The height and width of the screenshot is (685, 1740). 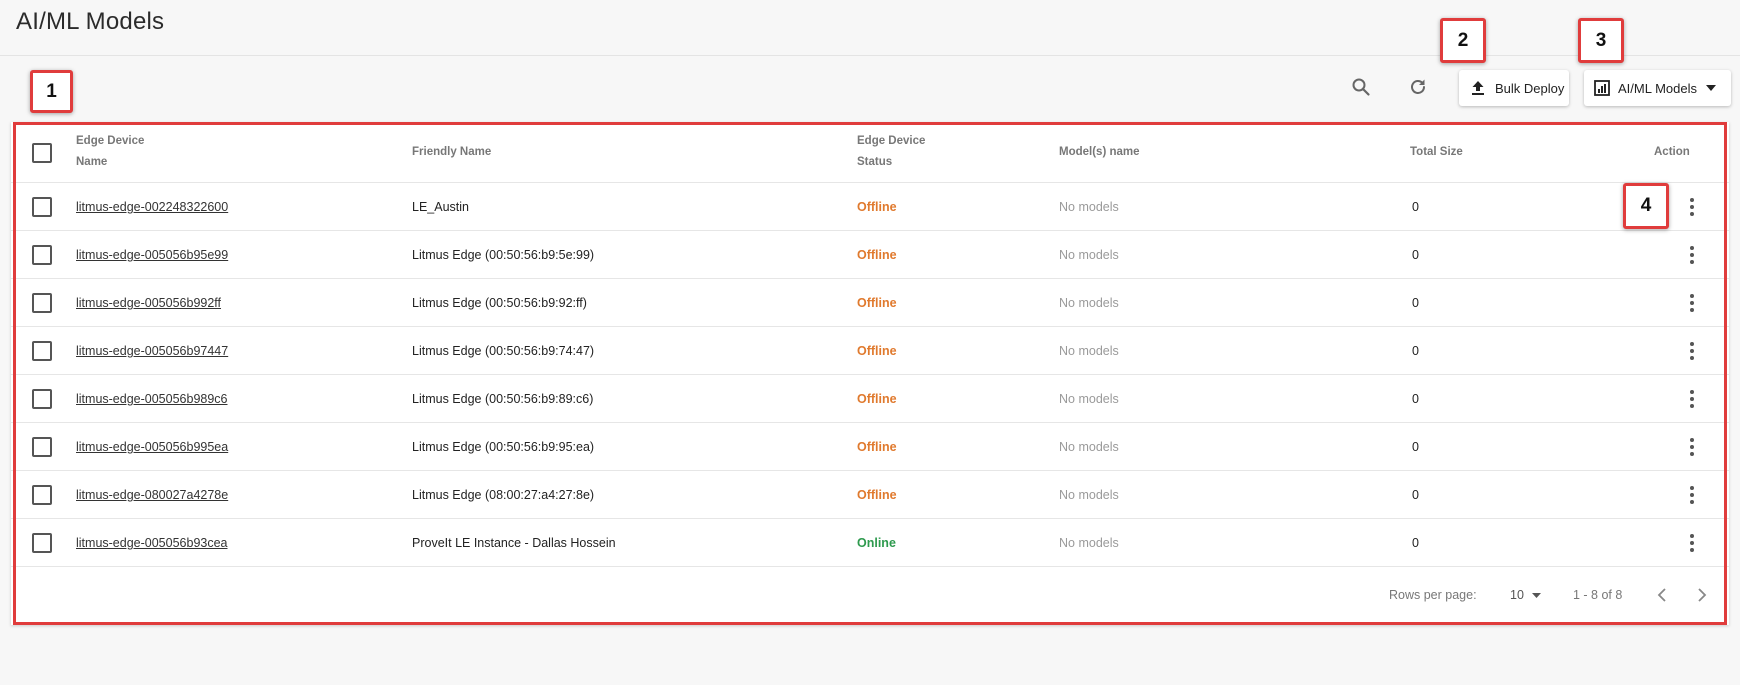 I want to click on friendly-name-cell: Litmus Edge (00:50:56:b9:5e:99), so click(x=503, y=255).